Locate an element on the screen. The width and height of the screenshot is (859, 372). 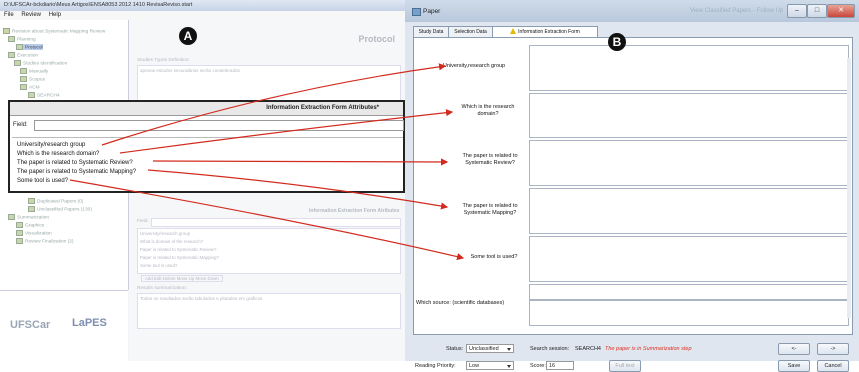
tree-item-graphics: Graphics is located at coordinates (30, 225).